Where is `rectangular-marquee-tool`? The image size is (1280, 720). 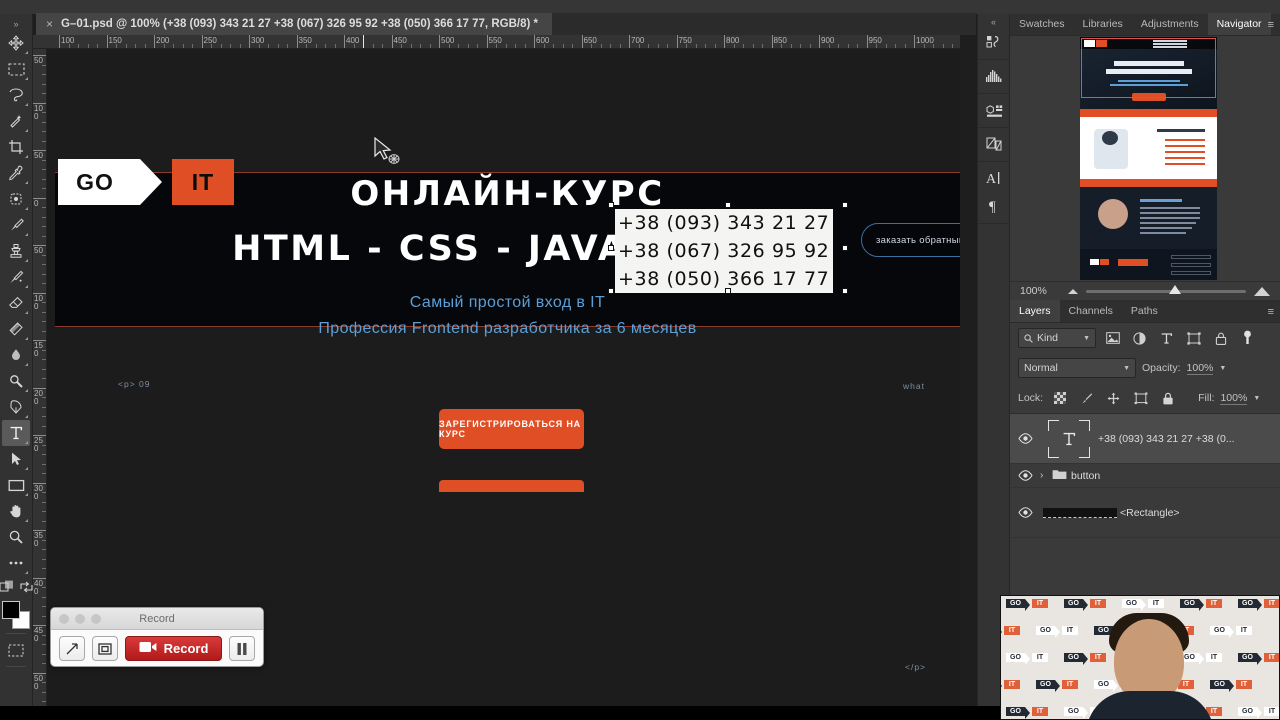
rectangular-marquee-tool is located at coordinates (16, 69).